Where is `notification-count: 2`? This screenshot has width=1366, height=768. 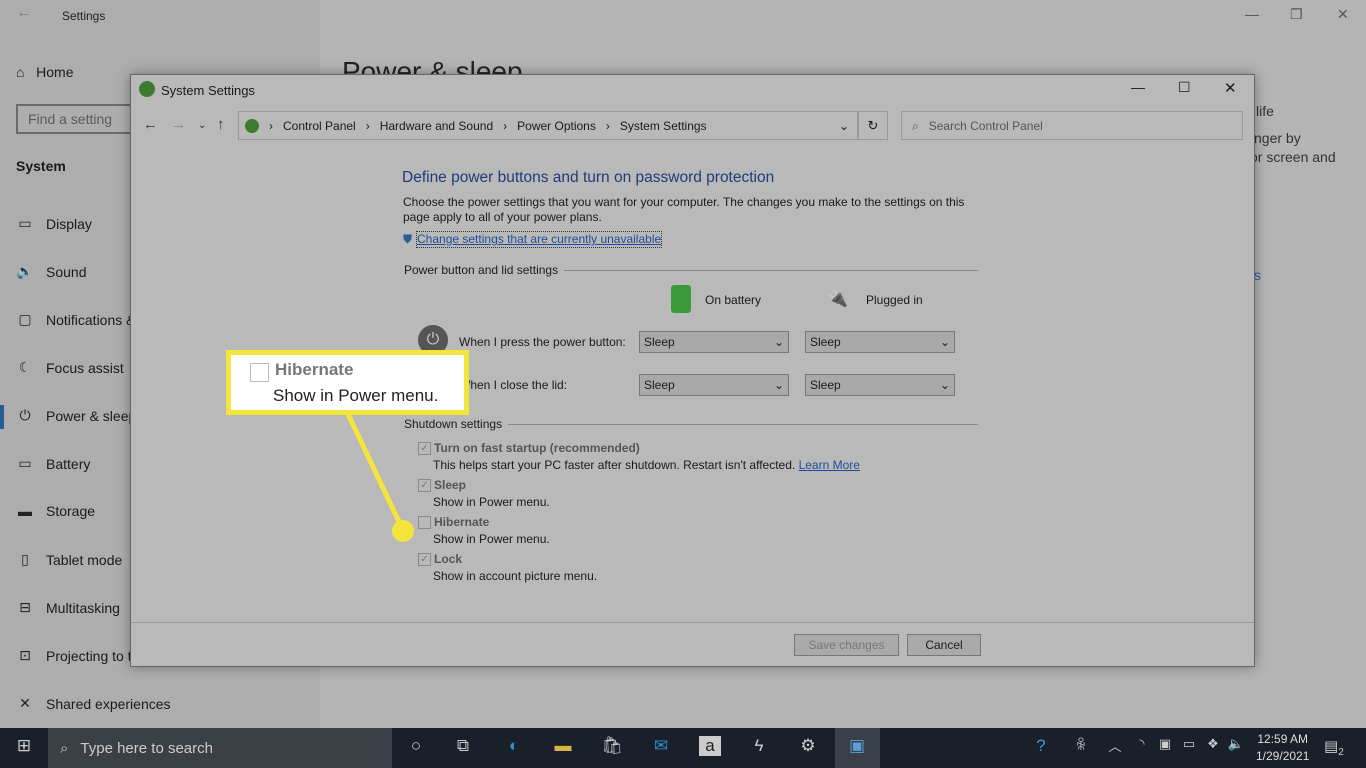
notification-count: 2 is located at coordinates (1341, 752).